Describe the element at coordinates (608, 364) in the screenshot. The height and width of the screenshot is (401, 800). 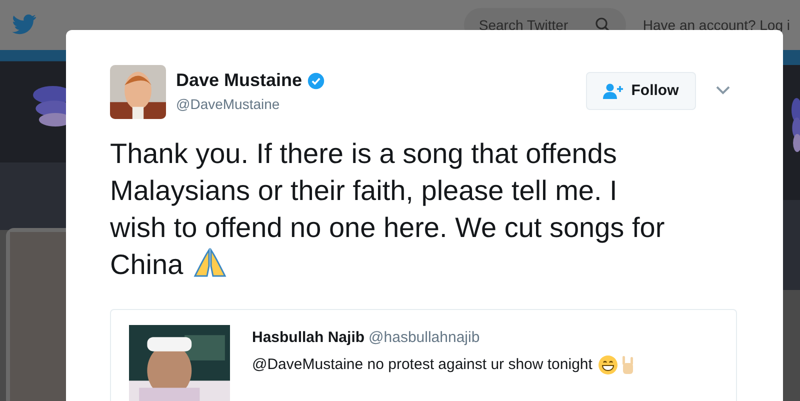
I see `grinning-face-icon` at that location.